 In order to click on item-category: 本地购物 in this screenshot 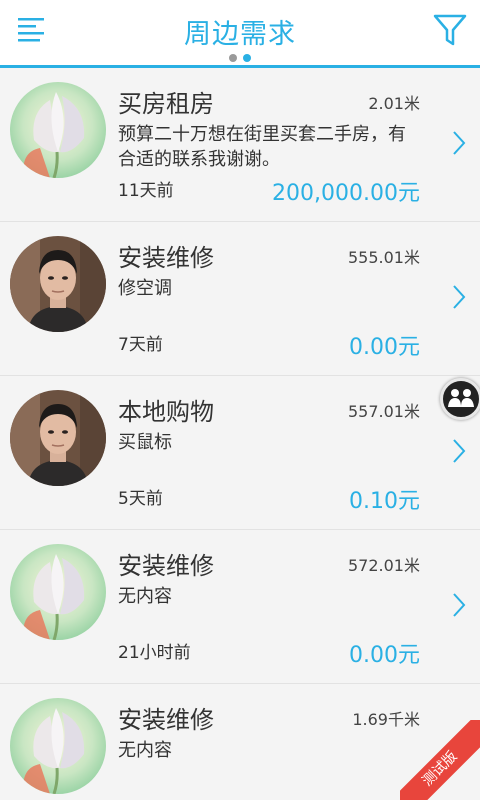, I will do `click(166, 412)`.